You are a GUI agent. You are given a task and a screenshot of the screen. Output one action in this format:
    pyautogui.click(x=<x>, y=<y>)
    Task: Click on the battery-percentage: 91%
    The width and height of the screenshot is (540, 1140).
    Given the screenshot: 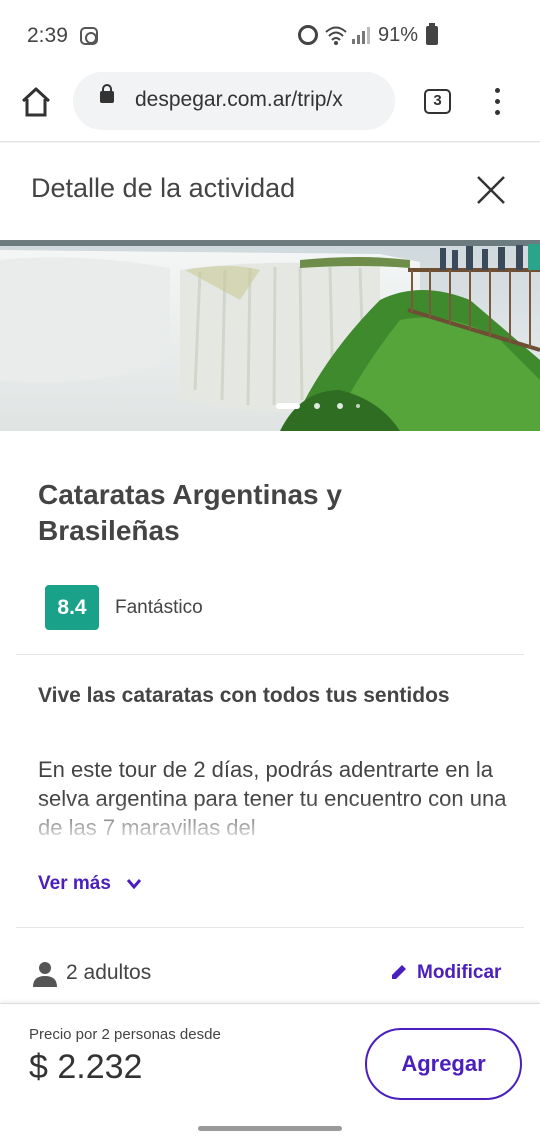 What is the action you would take?
    pyautogui.click(x=398, y=35)
    